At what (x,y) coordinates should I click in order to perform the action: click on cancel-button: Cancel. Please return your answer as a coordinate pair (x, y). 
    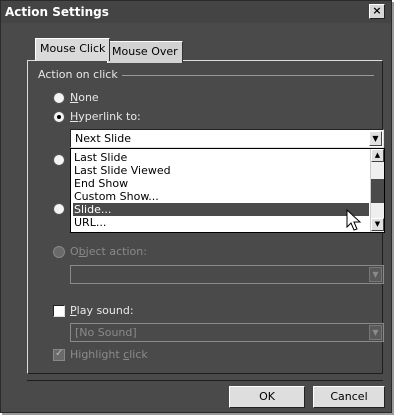
    Looking at the image, I should click on (349, 397).